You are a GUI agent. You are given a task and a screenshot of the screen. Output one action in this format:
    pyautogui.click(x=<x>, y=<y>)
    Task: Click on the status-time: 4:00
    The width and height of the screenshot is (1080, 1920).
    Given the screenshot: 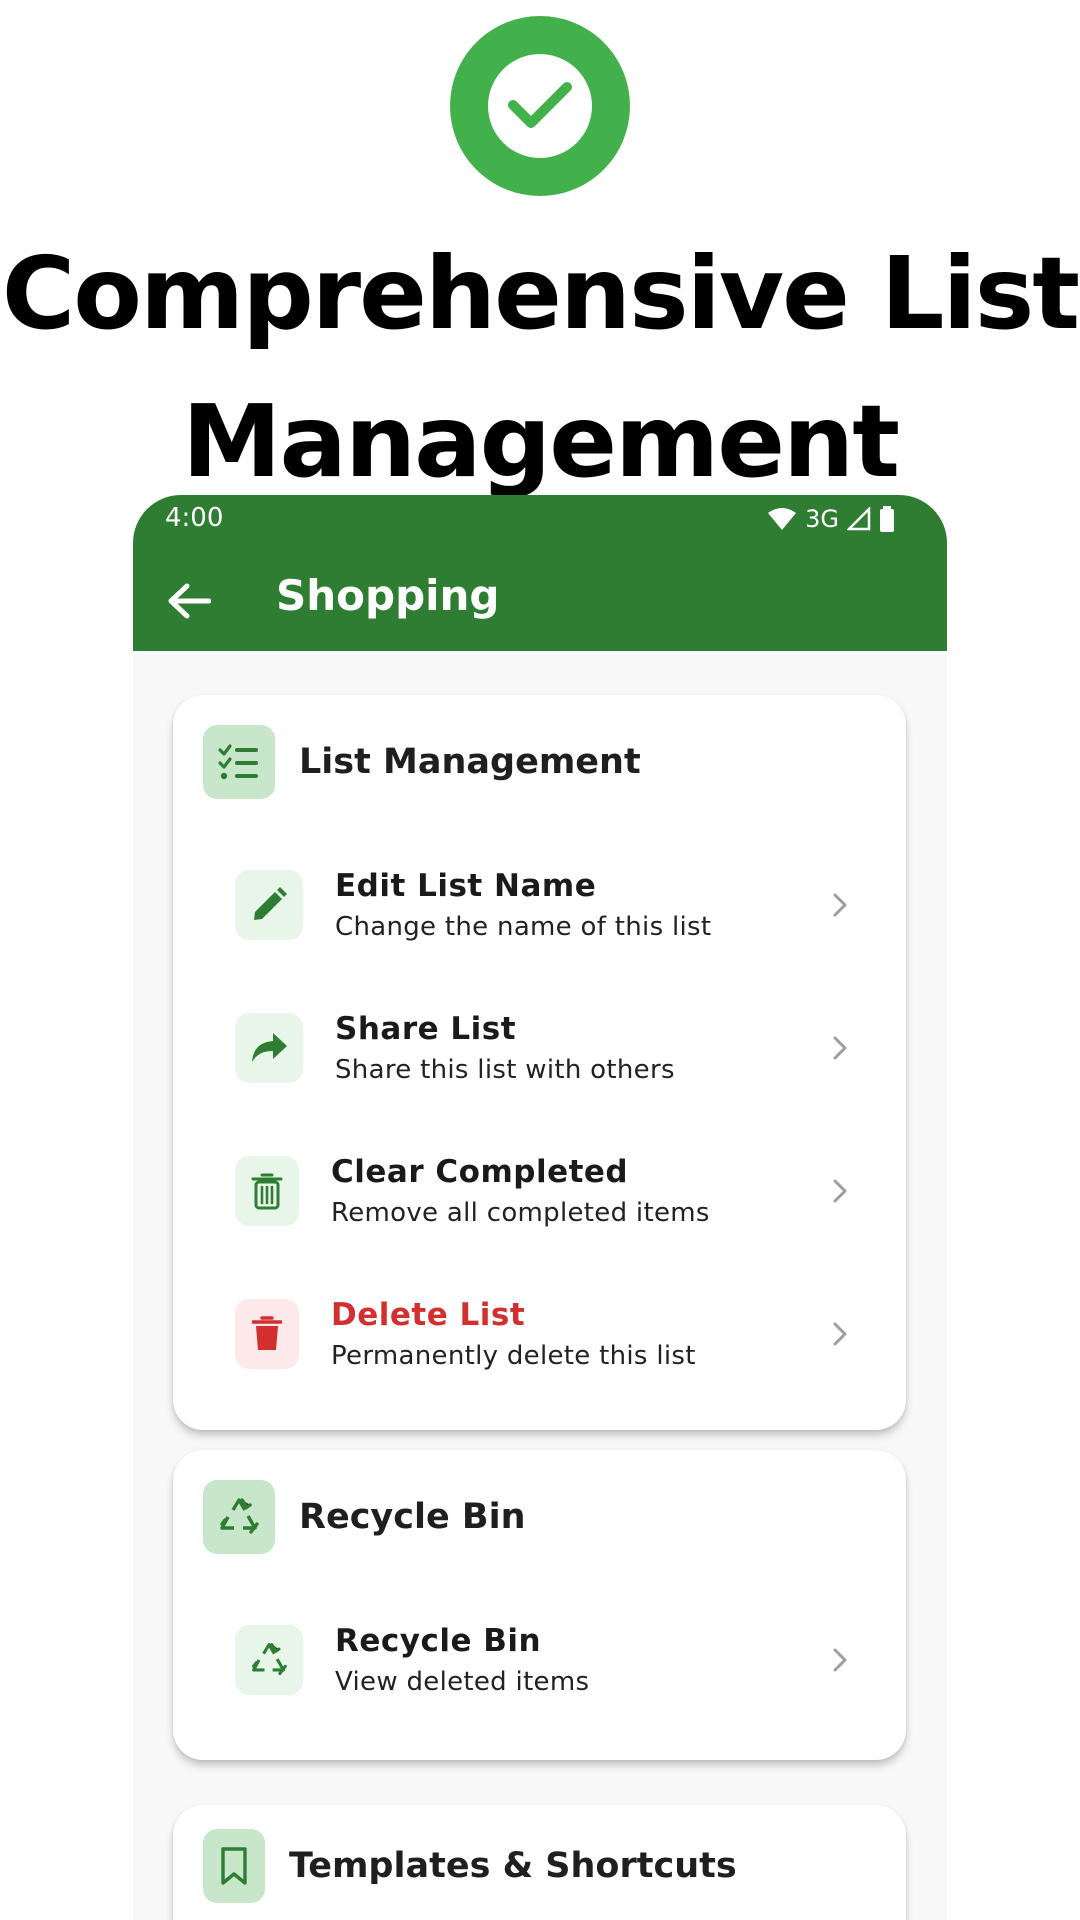 What is the action you would take?
    pyautogui.click(x=194, y=518)
    